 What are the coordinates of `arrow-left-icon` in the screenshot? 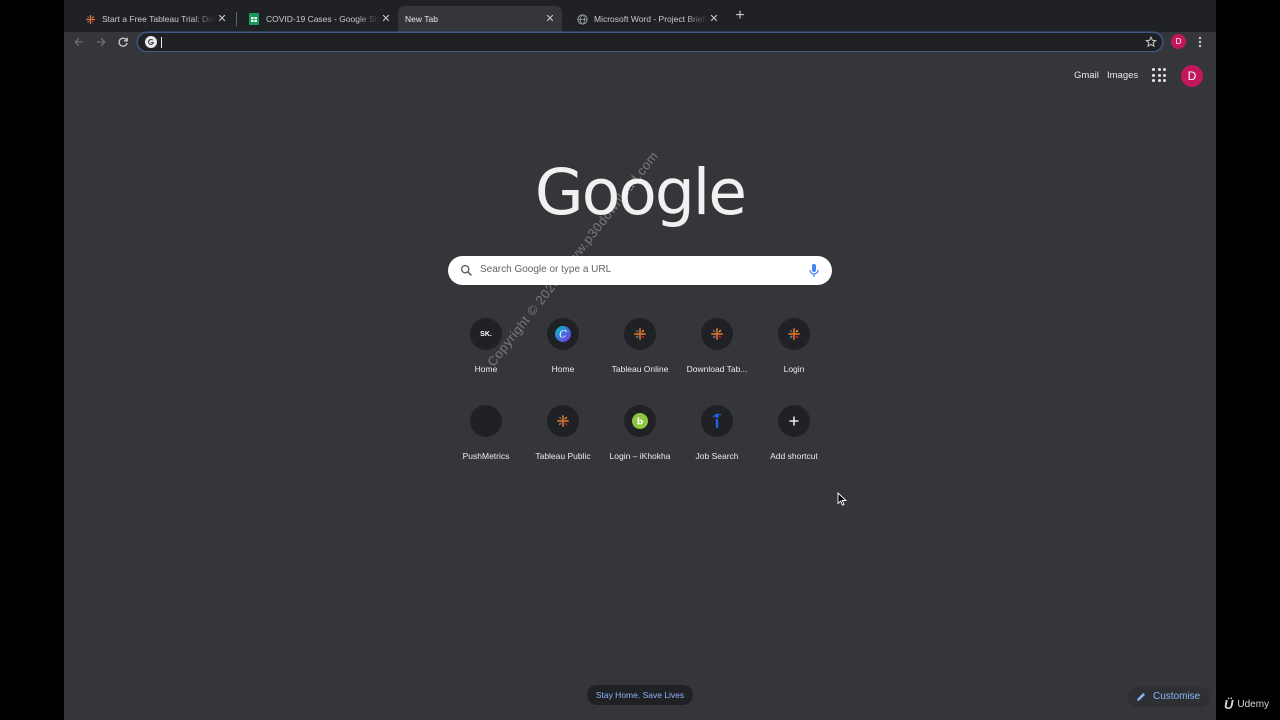 It's located at (78, 42).